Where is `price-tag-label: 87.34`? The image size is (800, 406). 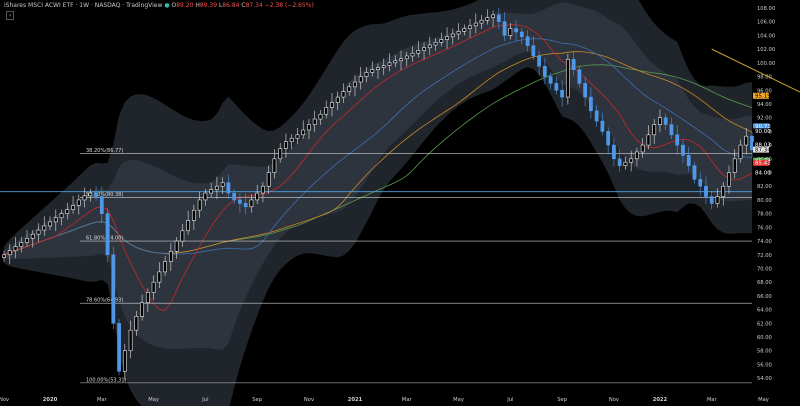 price-tag-label: 87.34 is located at coordinates (763, 150).